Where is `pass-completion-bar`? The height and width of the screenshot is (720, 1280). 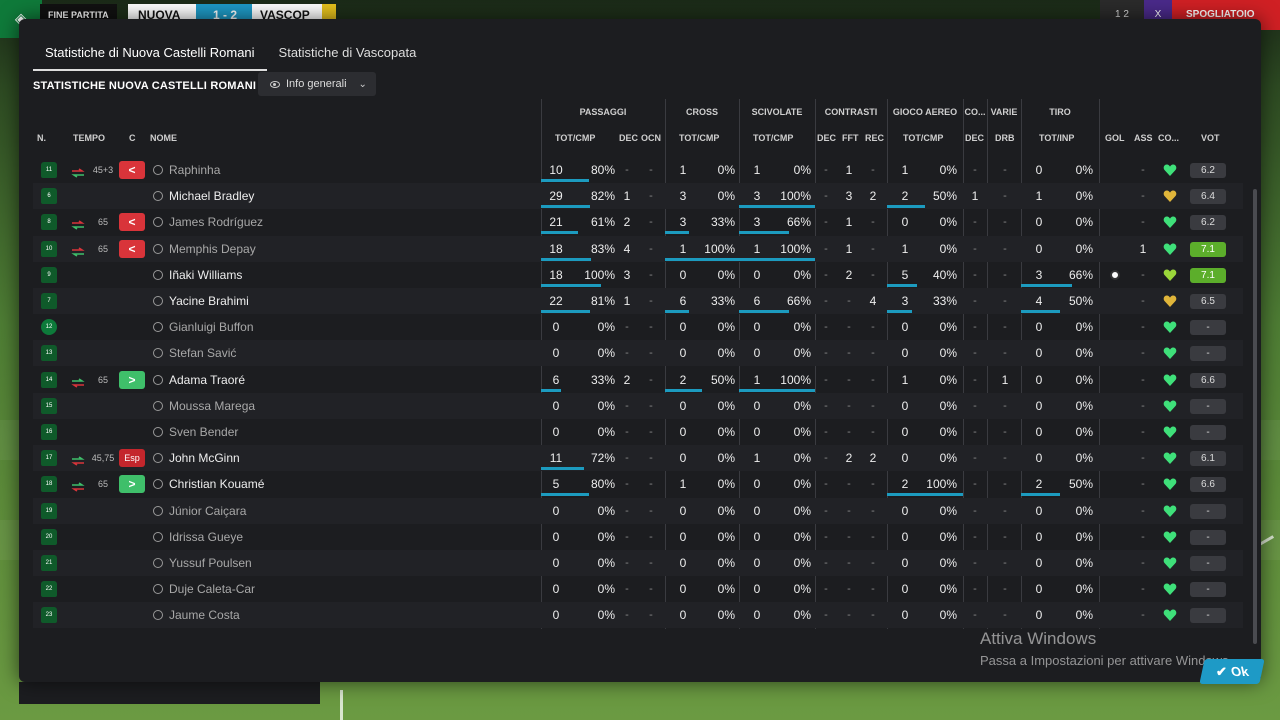 pass-completion-bar is located at coordinates (571, 259).